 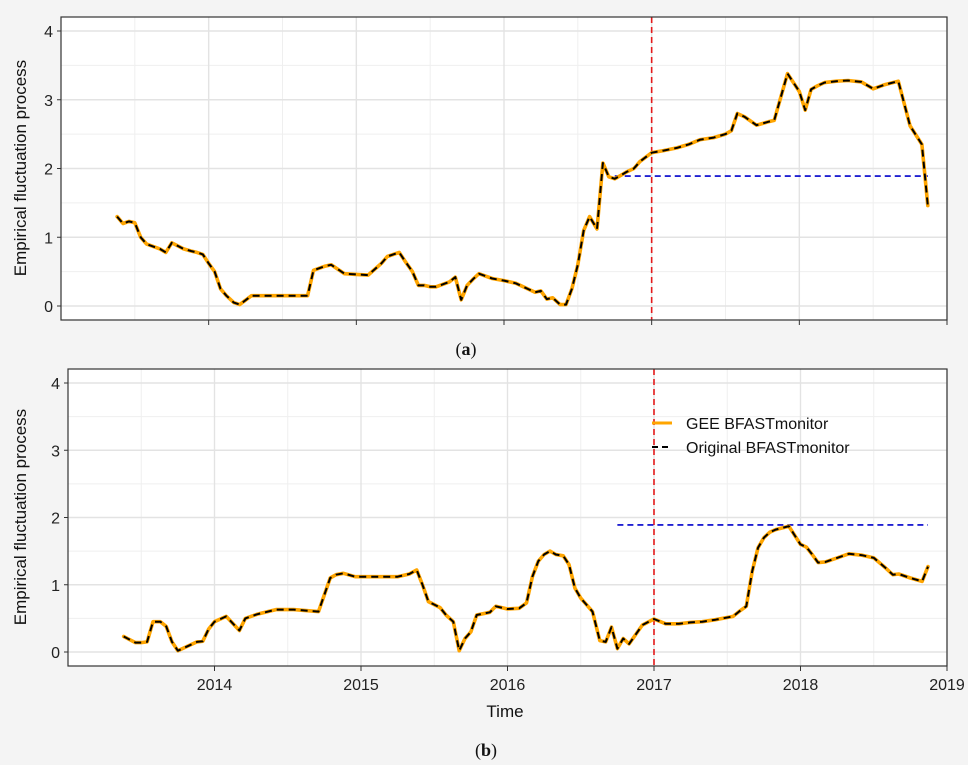 I want to click on panel-b-x-tick-label: 2017, so click(x=654, y=685).